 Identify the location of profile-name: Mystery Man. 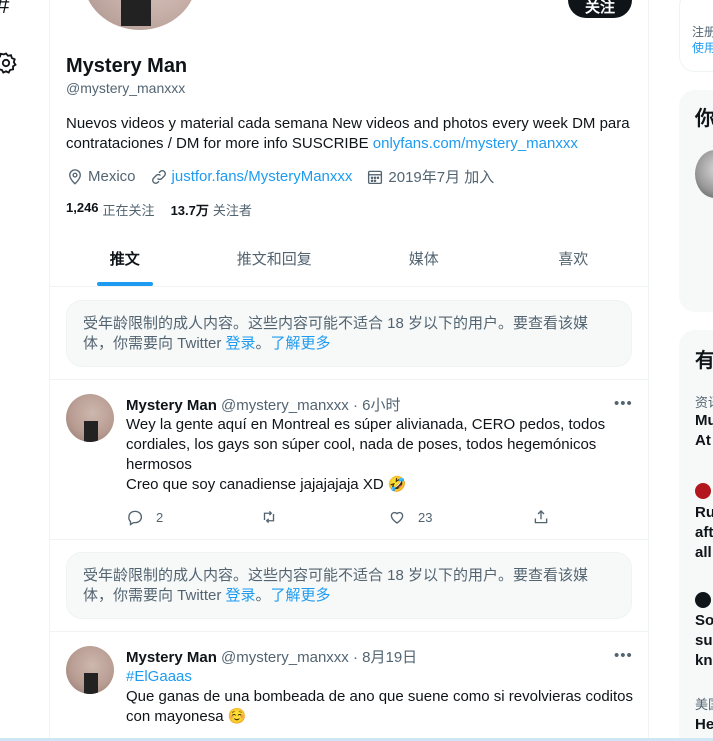
(127, 66).